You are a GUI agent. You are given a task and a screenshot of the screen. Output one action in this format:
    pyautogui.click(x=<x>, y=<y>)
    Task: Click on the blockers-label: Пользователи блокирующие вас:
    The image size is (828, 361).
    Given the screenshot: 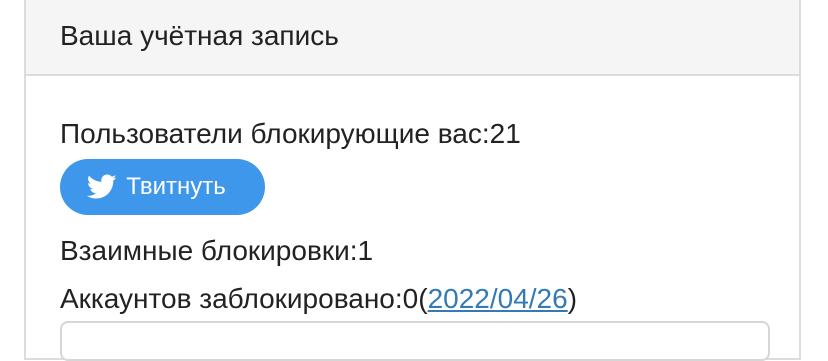 What is the action you would take?
    pyautogui.click(x=275, y=133)
    